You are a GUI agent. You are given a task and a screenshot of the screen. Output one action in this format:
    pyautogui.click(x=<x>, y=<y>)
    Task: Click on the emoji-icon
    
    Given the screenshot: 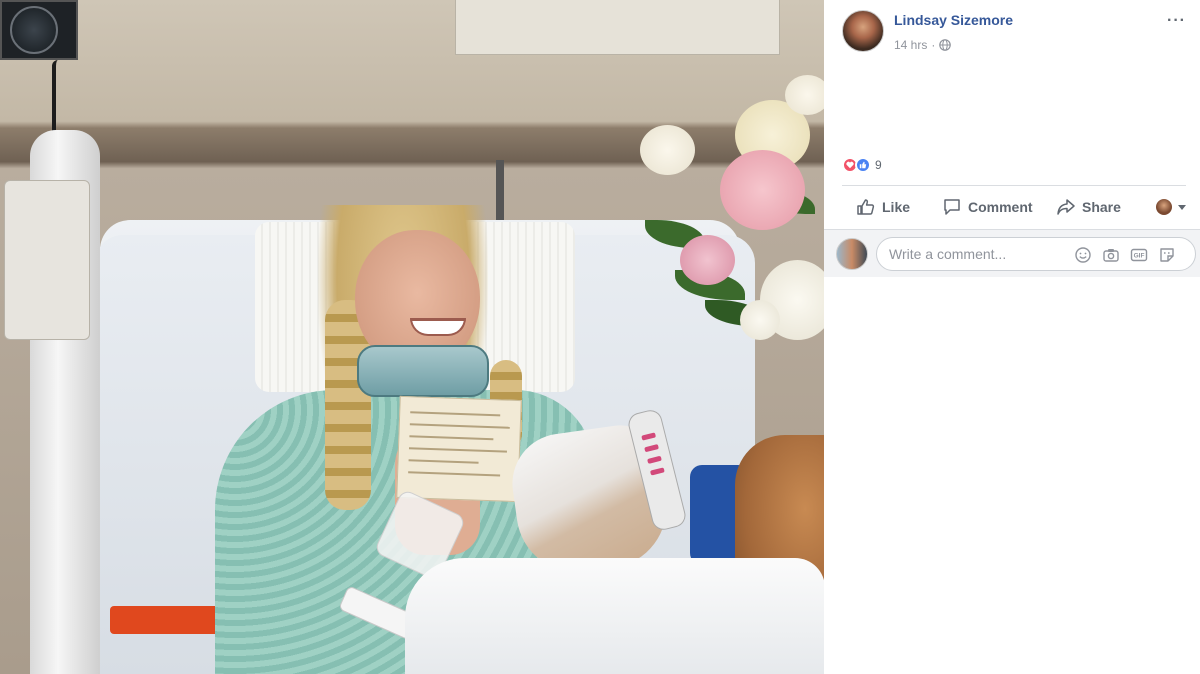 What is the action you would take?
    pyautogui.click(x=1083, y=255)
    